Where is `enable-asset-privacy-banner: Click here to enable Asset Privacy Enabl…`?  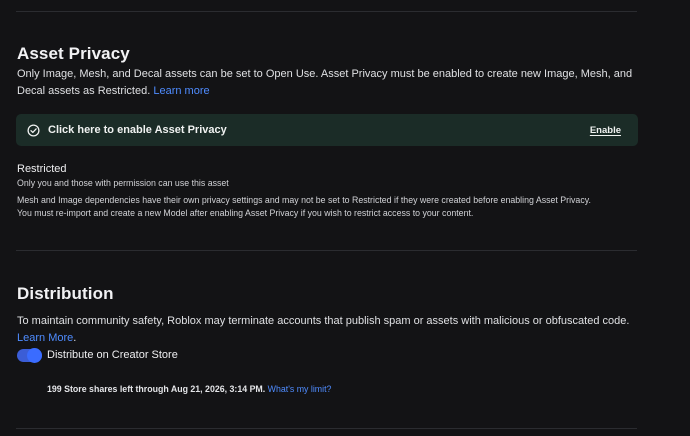
enable-asset-privacy-banner: Click here to enable Asset Privacy Enabl… is located at coordinates (327, 130).